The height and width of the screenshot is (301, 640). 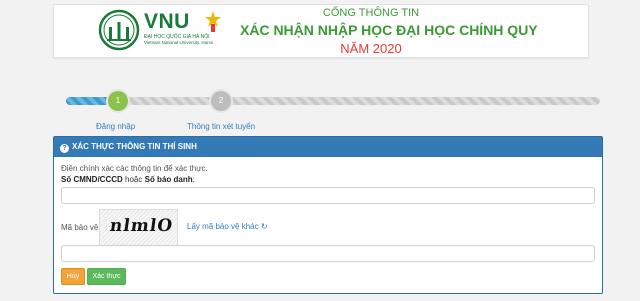 I want to click on captcha-label: Mã bảo vệ:, so click(x=81, y=227).